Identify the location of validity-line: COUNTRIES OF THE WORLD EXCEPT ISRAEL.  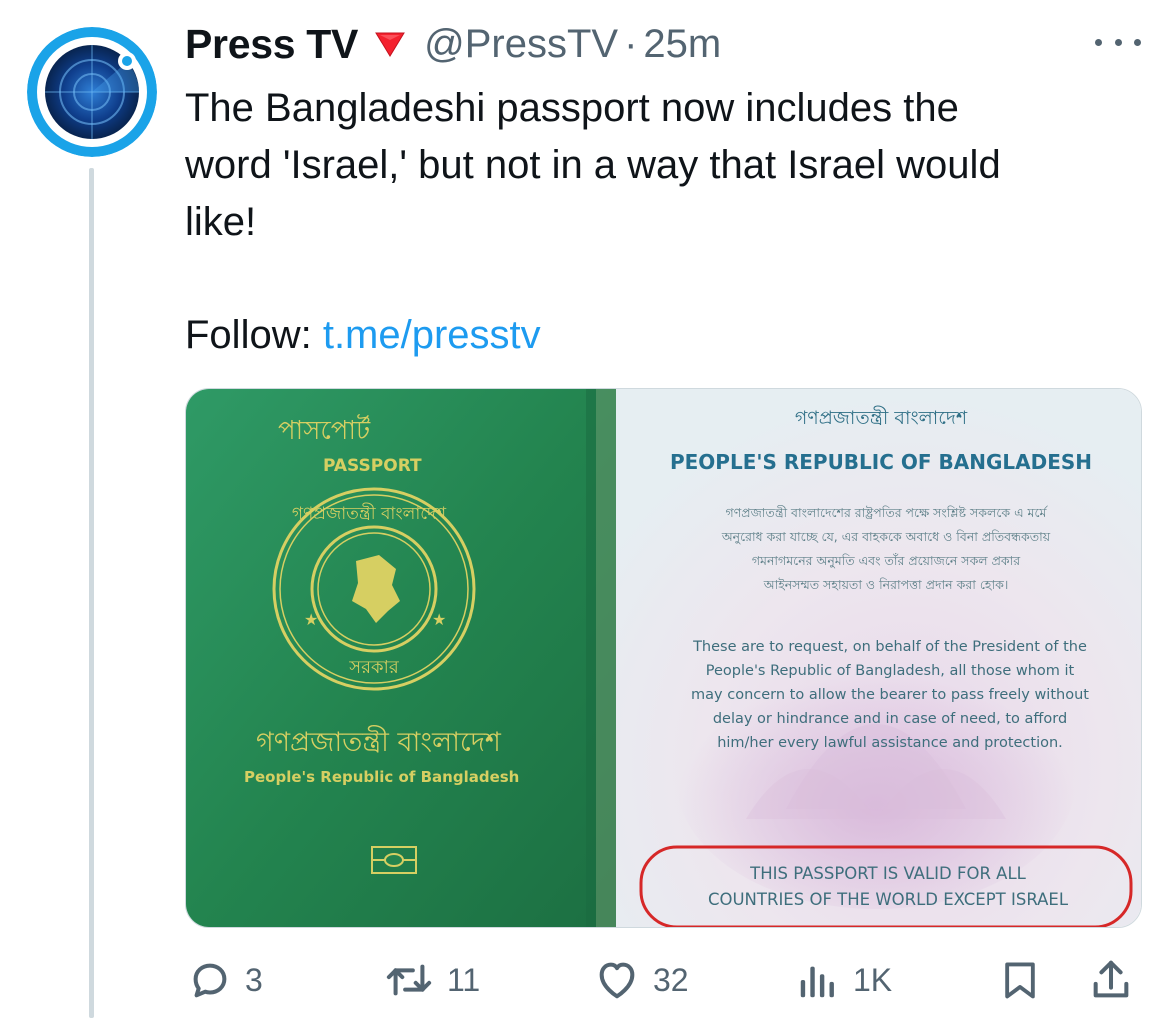
(888, 899).